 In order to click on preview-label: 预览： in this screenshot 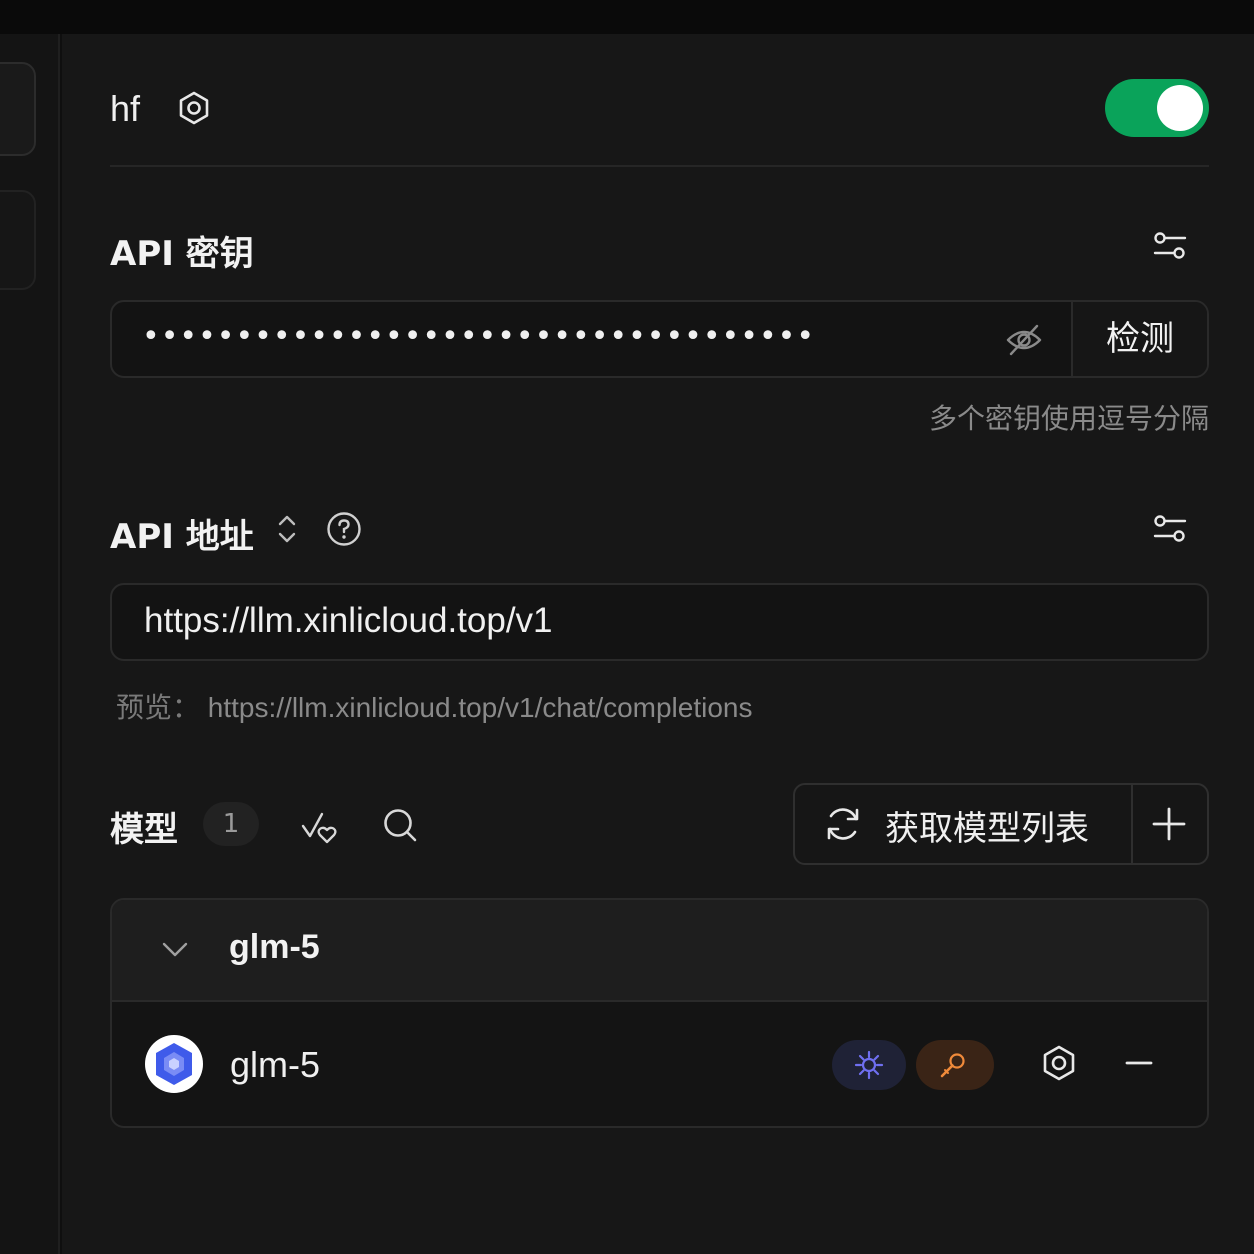, I will do `click(158, 707)`.